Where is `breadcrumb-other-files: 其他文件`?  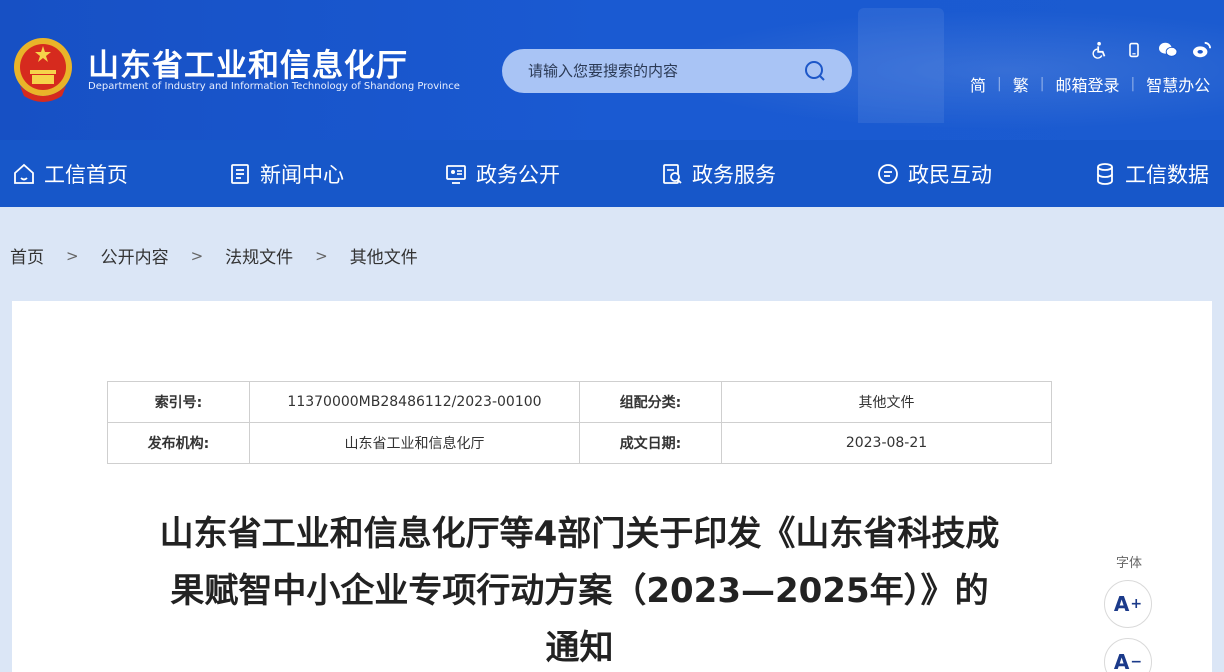 breadcrumb-other-files: 其他文件 is located at coordinates (384, 255).